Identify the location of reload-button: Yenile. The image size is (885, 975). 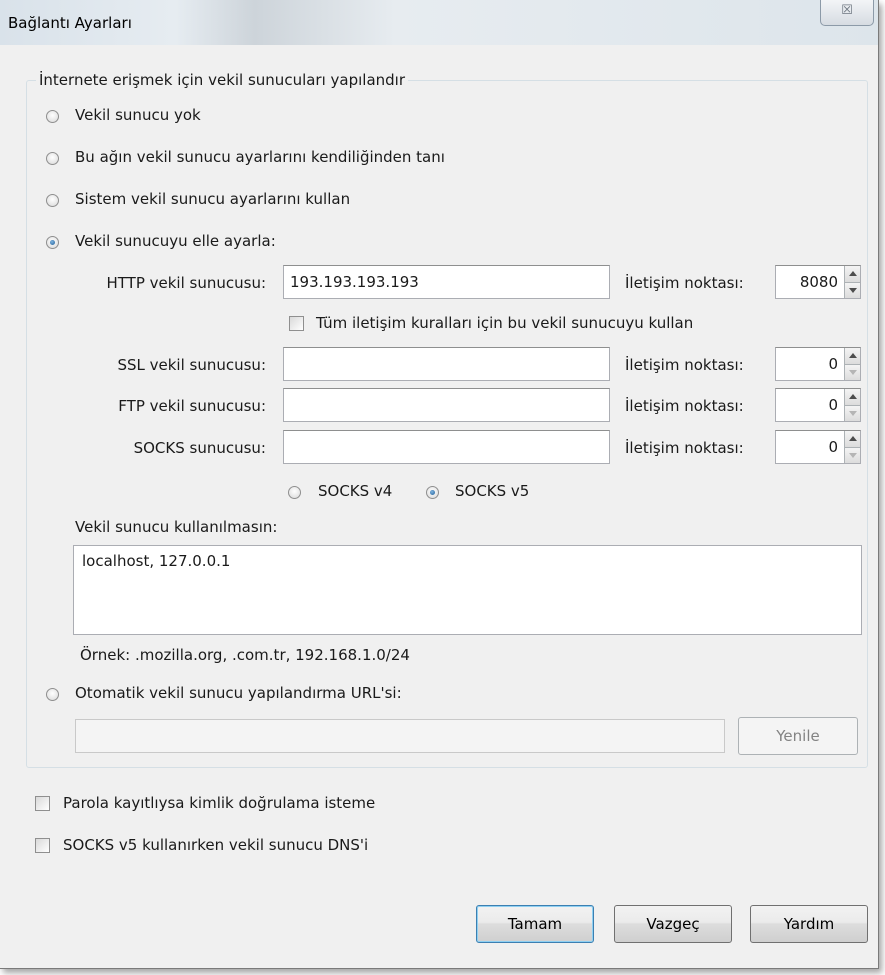
(798, 736).